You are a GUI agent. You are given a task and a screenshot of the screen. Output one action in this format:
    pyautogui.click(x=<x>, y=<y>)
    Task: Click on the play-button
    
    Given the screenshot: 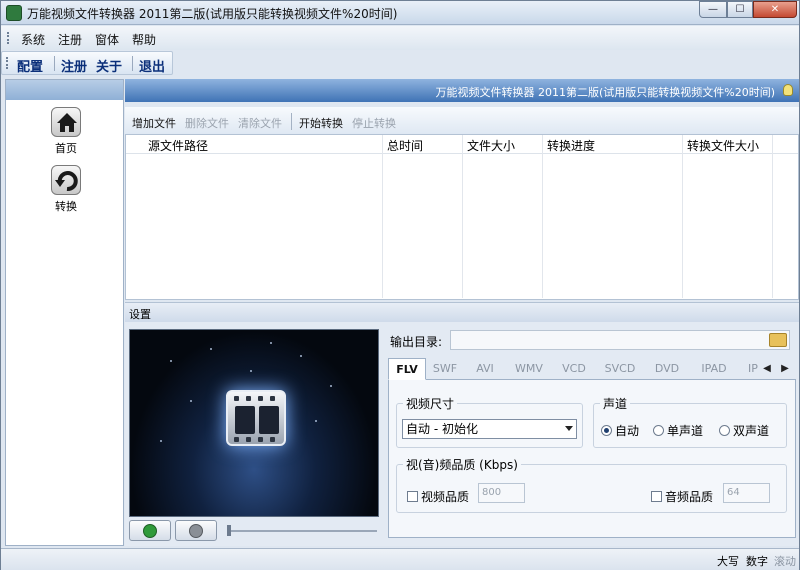 What is the action you would take?
    pyautogui.click(x=150, y=530)
    